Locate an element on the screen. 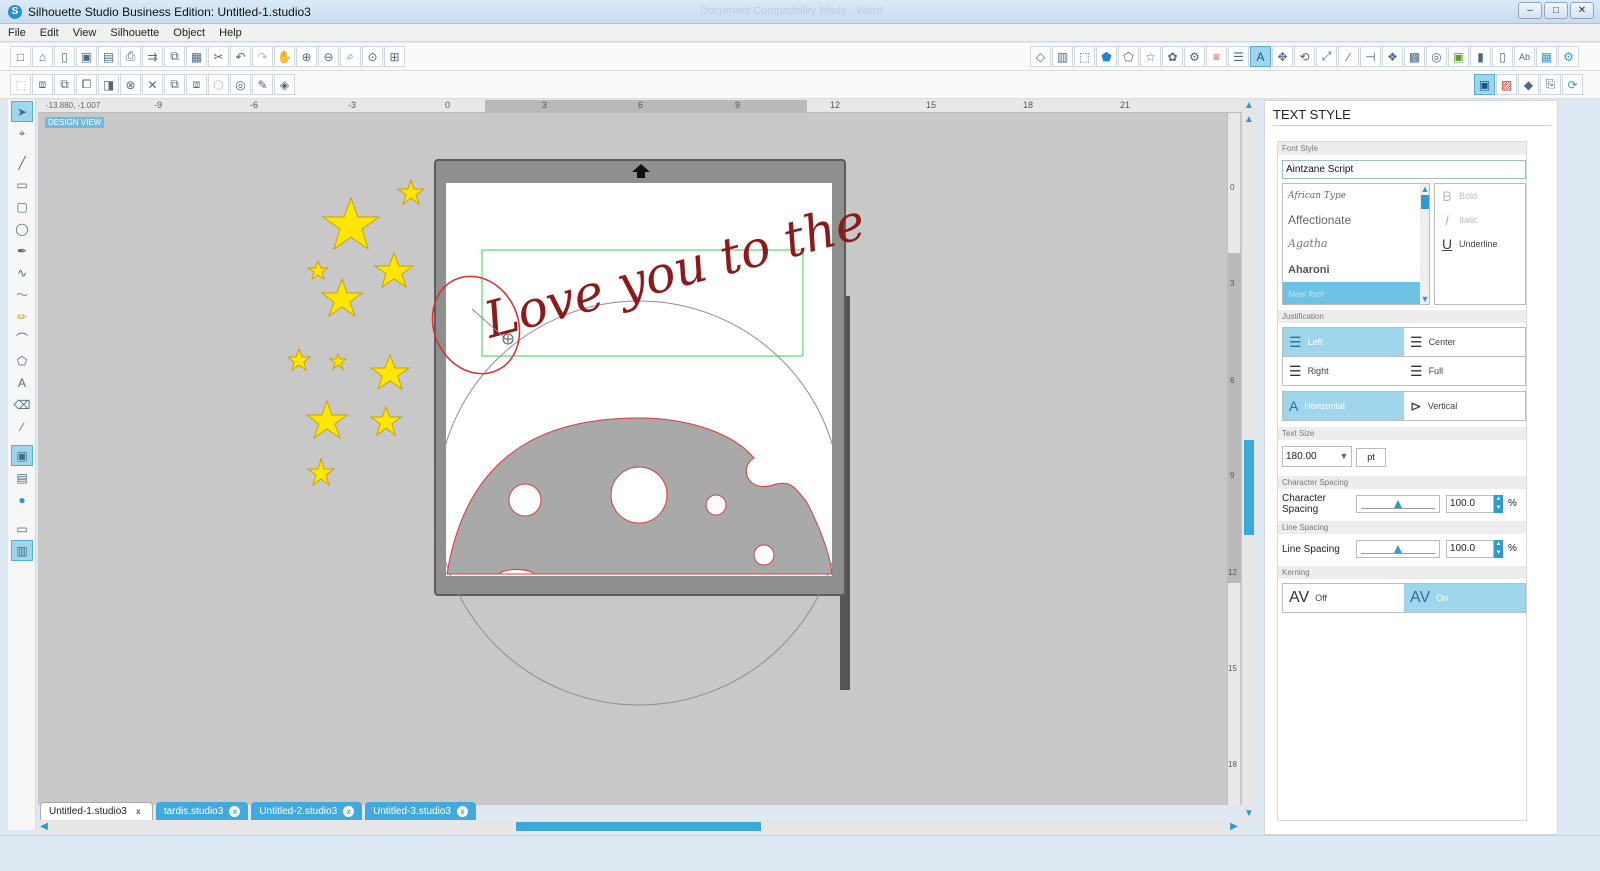  gear-shape-icon: ⚙ is located at coordinates (1194, 56).